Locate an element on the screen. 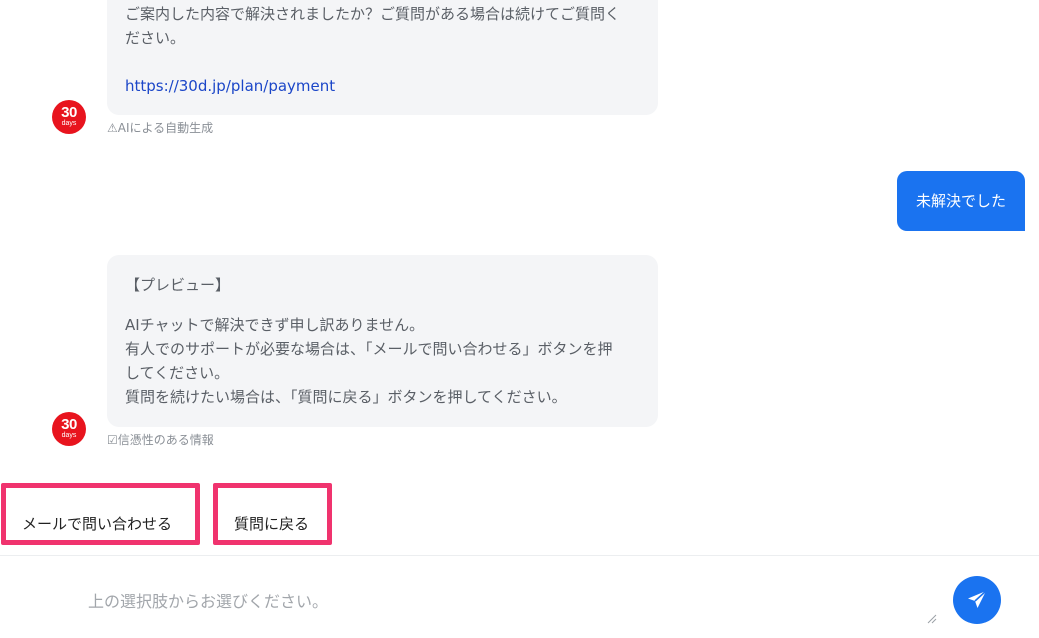  bot-message-text: 有人でのサポートが必要な場合は、「メールで問い合わせる」ボタンを押 is located at coordinates (369, 349).